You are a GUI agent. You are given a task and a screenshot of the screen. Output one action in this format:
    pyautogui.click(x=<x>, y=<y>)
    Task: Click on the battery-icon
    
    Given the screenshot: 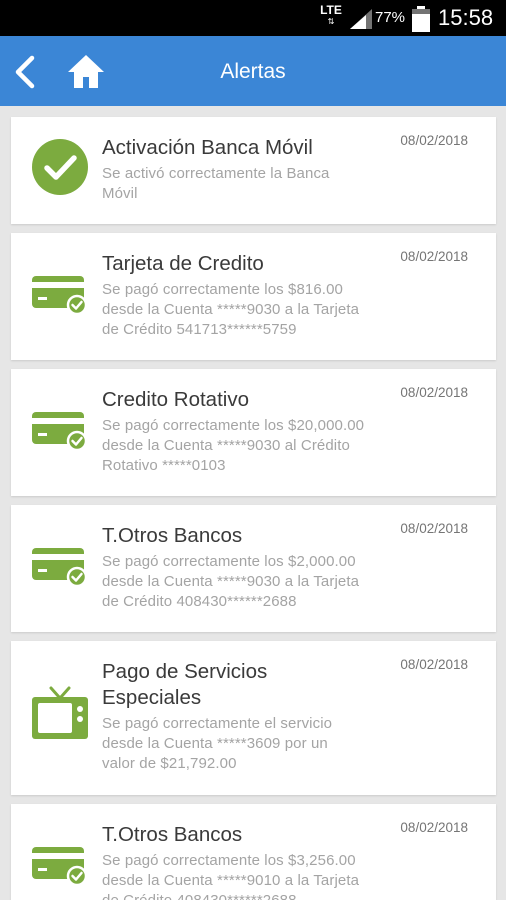 What is the action you would take?
    pyautogui.click(x=421, y=19)
    